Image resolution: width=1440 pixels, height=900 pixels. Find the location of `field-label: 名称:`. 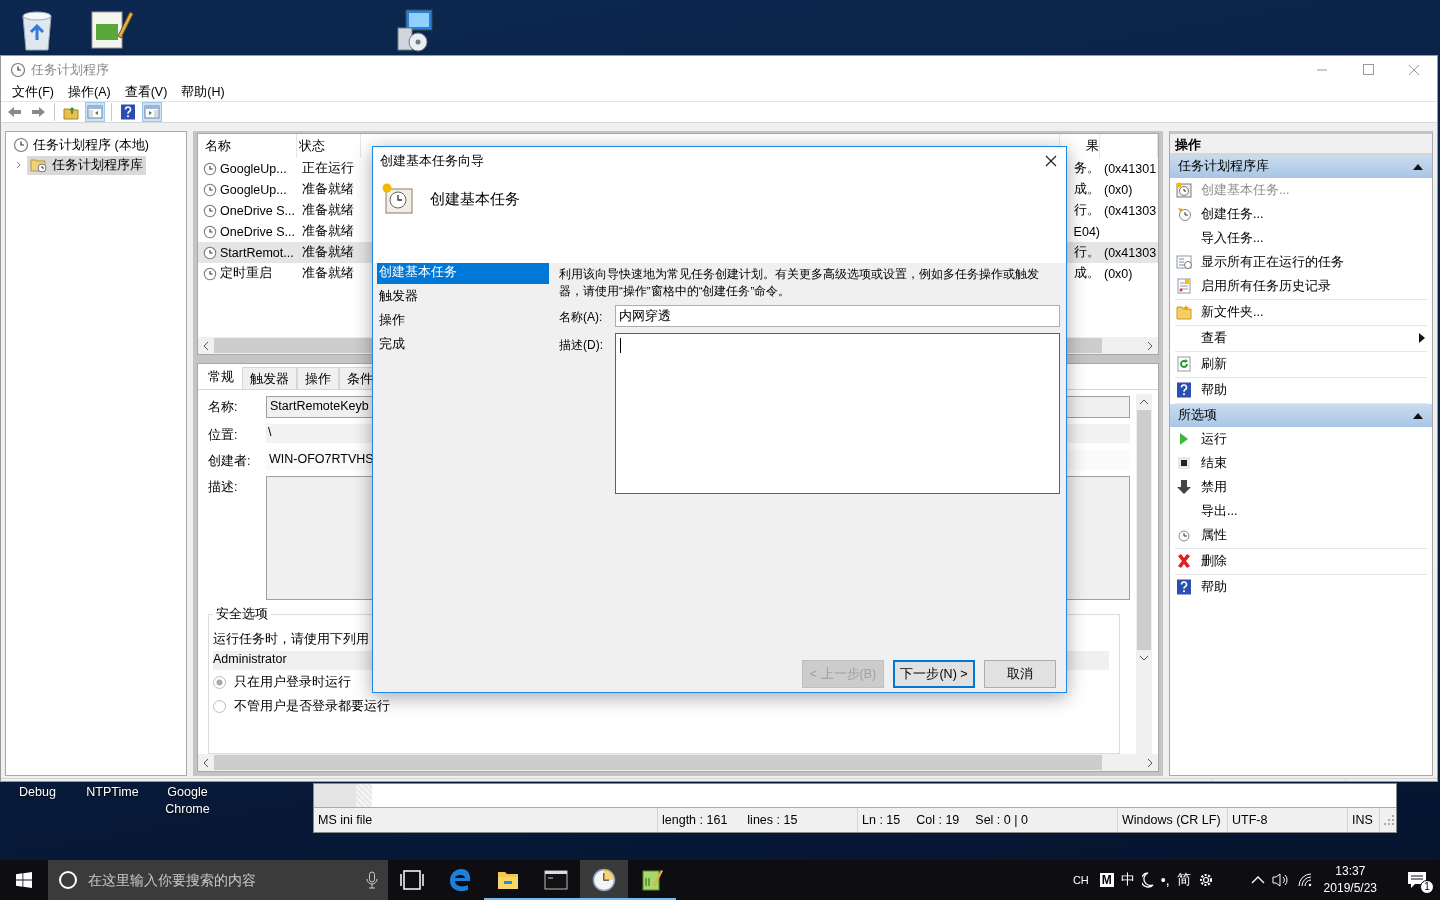

field-label: 名称: is located at coordinates (223, 407).